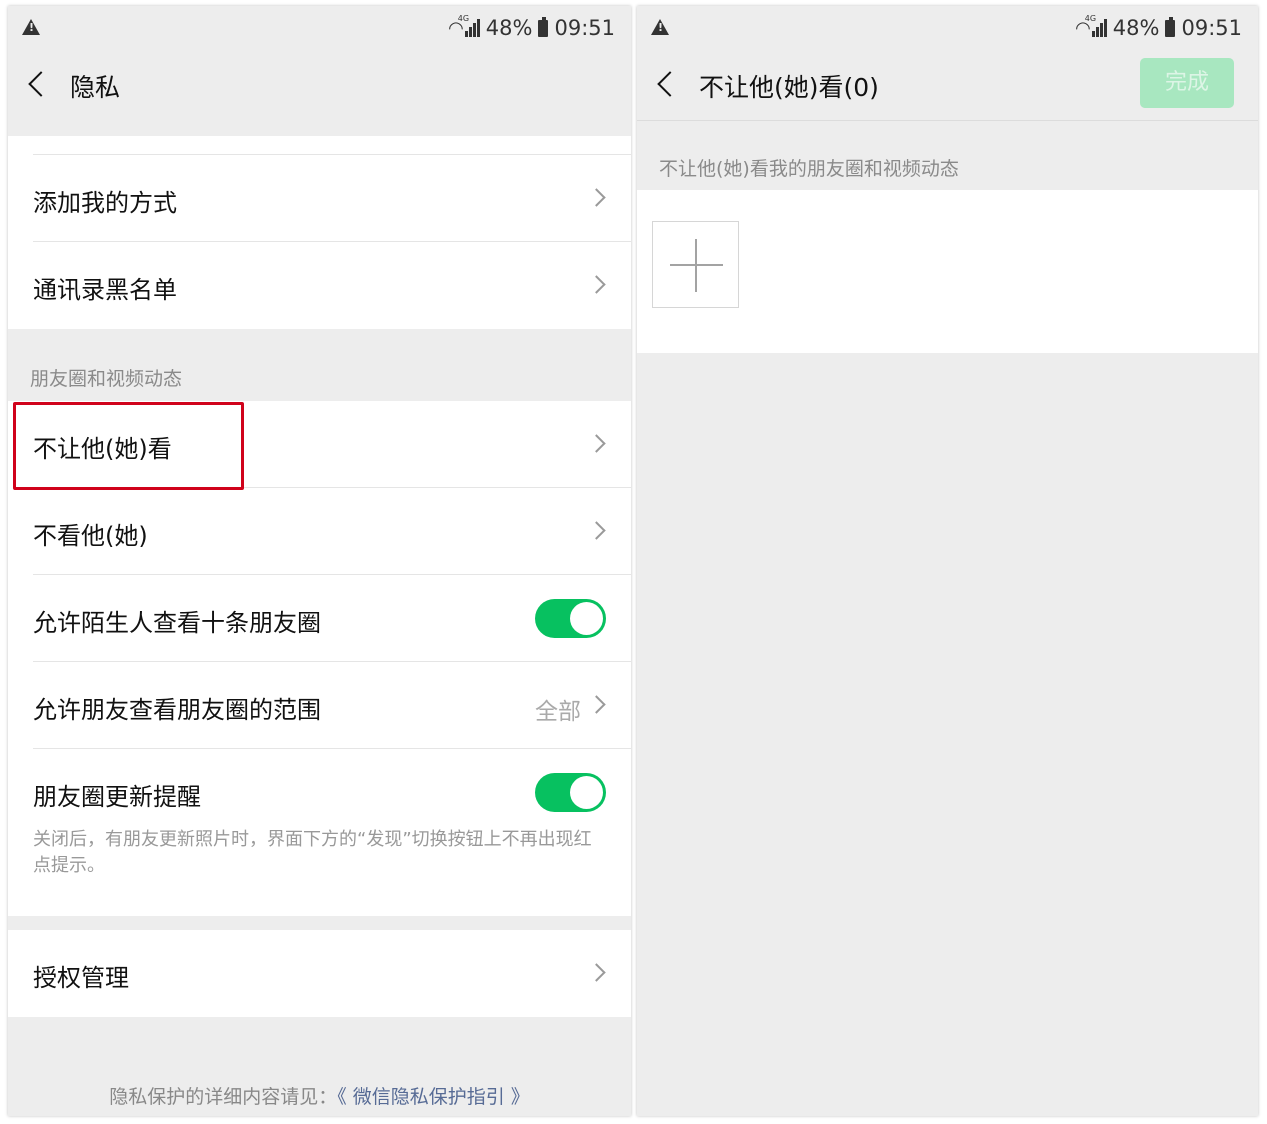 This screenshot has width=1267, height=1124. Describe the element at coordinates (312, 852) in the screenshot. I see `reminder-note: 关闭后，有朋友更新照片时，界面下方的“发现”切换按钮上不再出现红点提示。` at that location.